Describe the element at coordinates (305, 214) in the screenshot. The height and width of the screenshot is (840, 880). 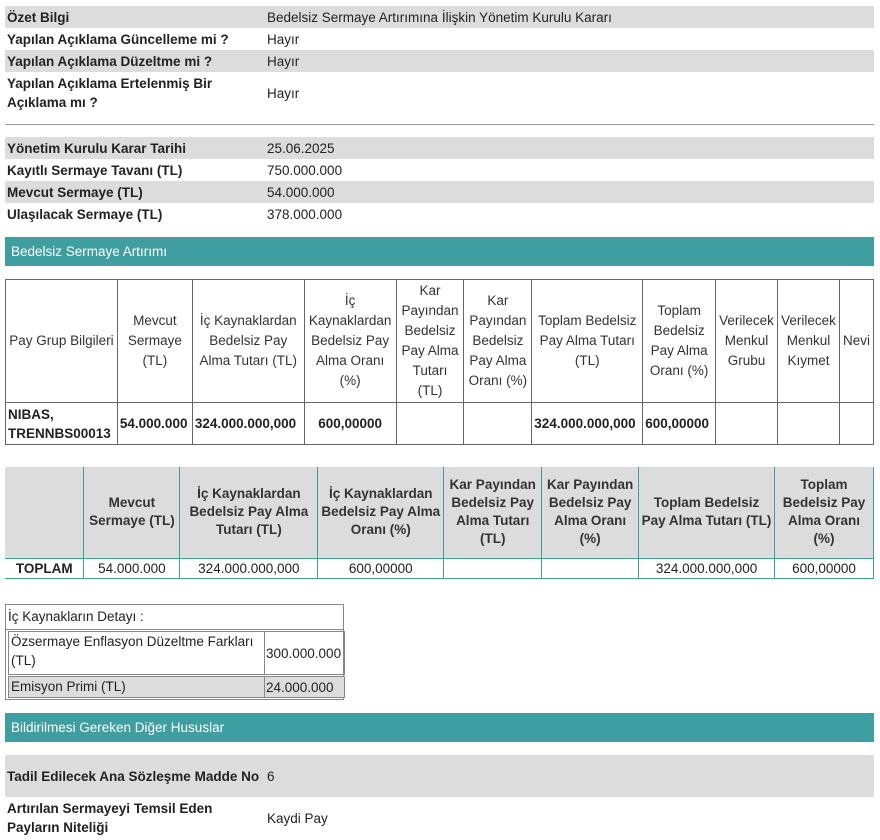
I see `board-value: 378.000.000` at that location.